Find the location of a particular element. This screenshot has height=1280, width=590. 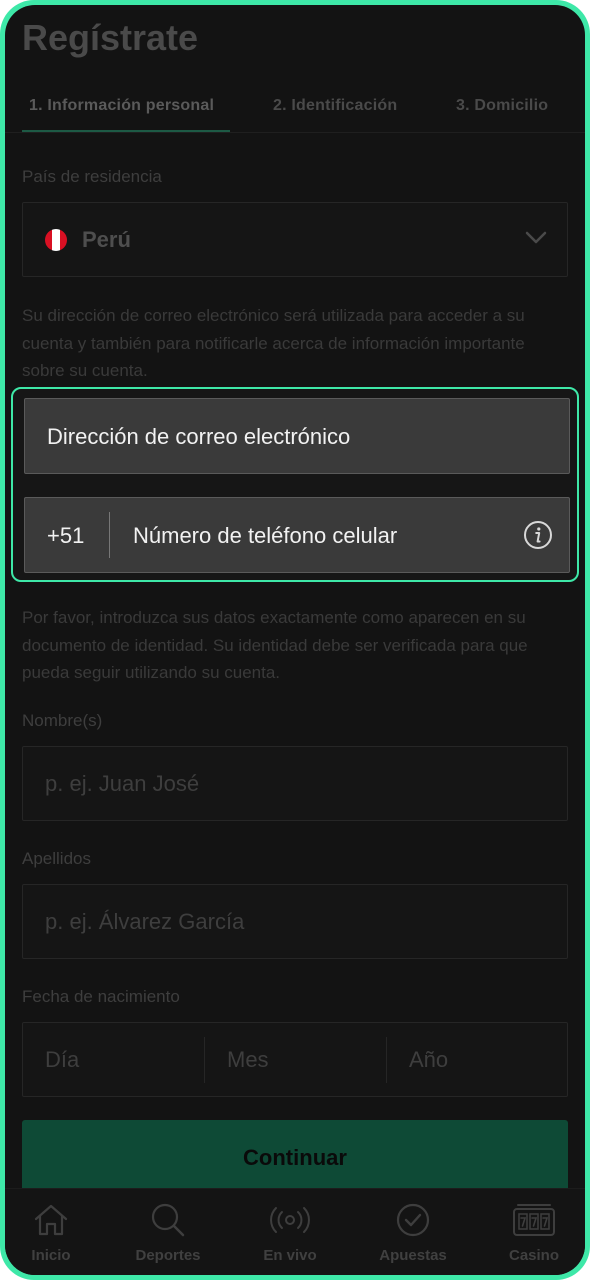

first-name-placeholder: p. ej. Juan José is located at coordinates (122, 783).